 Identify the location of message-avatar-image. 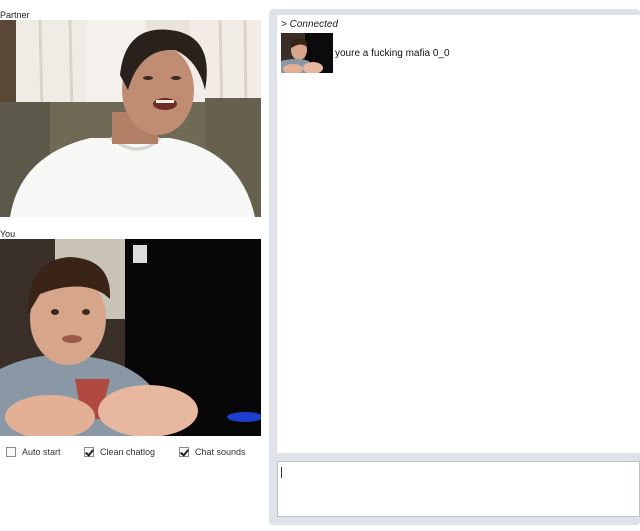
(307, 53).